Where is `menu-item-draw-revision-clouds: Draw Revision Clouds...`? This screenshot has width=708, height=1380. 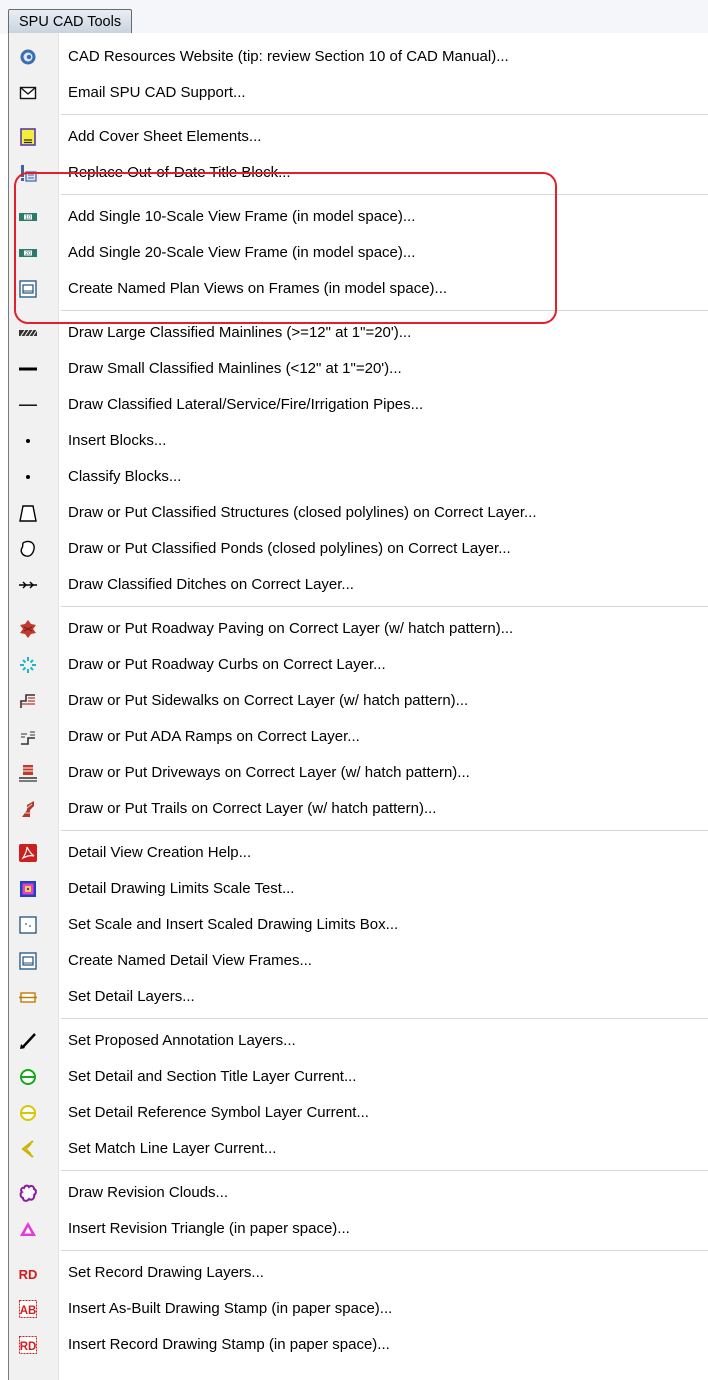
menu-item-draw-revision-clouds: Draw Revision Clouds... is located at coordinates (358, 1193).